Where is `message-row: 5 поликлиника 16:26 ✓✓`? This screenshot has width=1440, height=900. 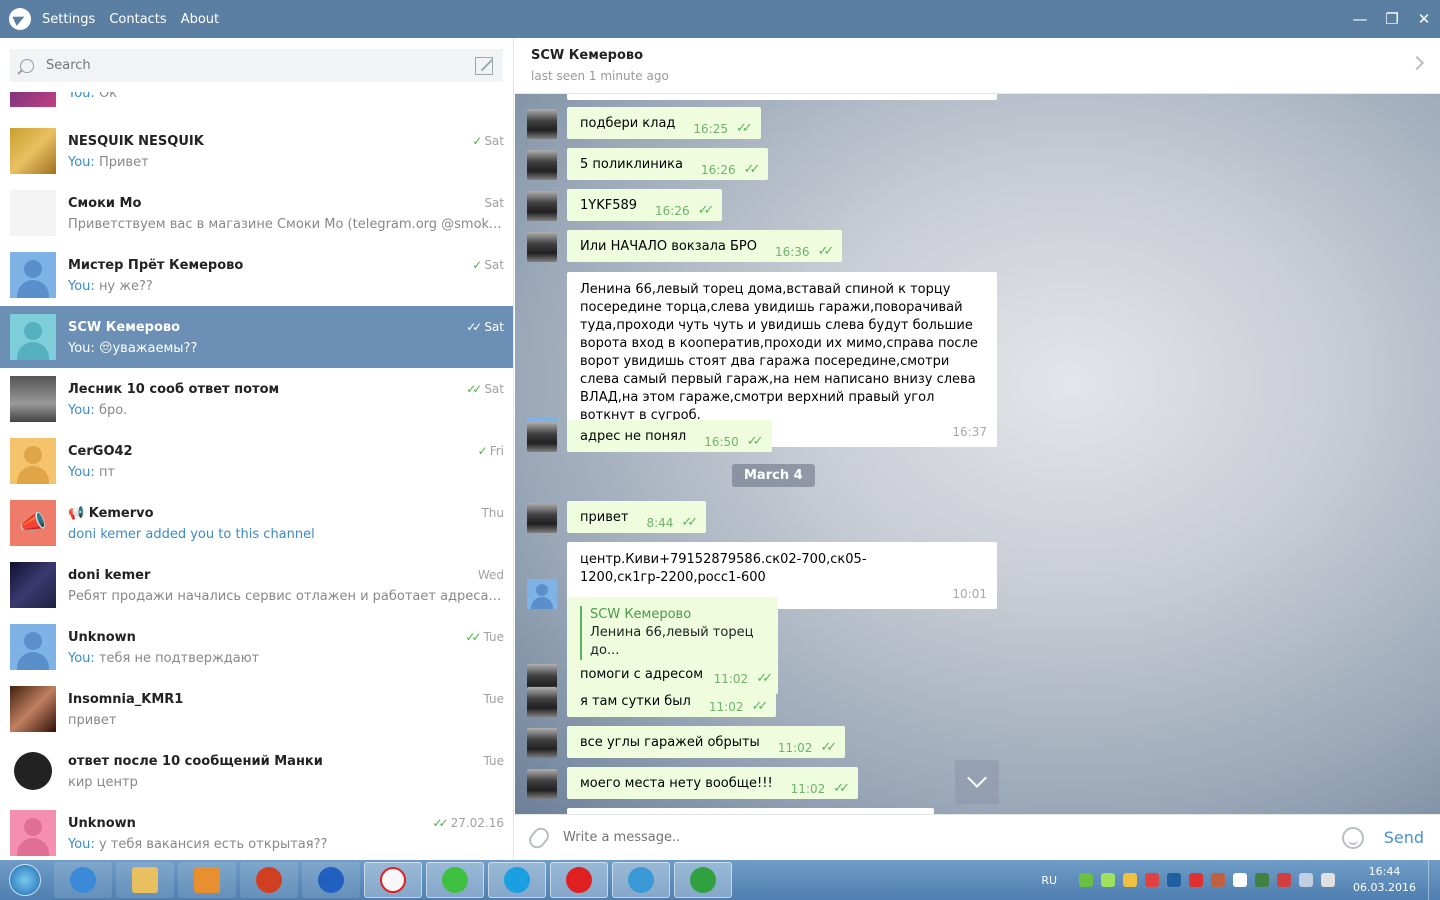 message-row: 5 поликлиника 16:26 ✓✓ is located at coordinates (648, 164).